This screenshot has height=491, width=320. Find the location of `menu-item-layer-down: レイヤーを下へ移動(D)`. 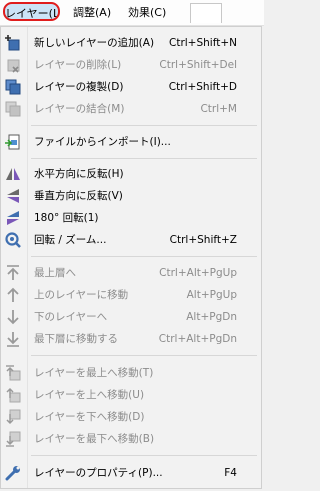

menu-item-layer-down: レイヤーを下へ移動(D) is located at coordinates (131, 417).